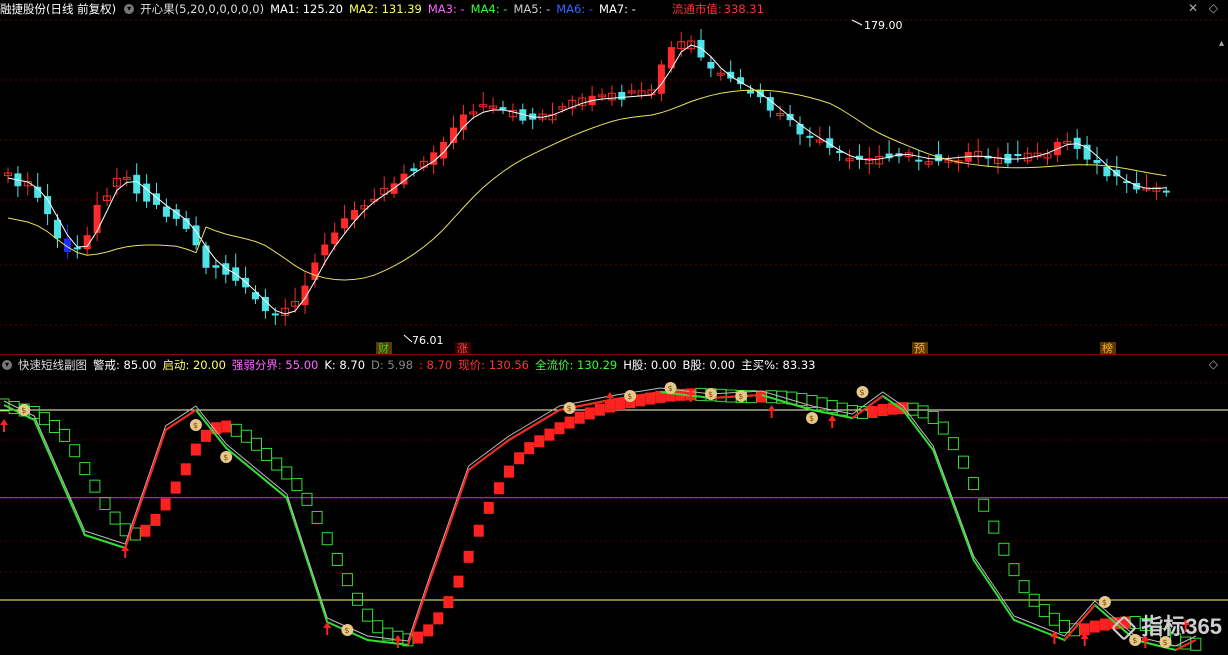 The width and height of the screenshot is (1228, 655). Describe the element at coordinates (1124, 628) in the screenshot. I see `watermark-logo-icon` at that location.